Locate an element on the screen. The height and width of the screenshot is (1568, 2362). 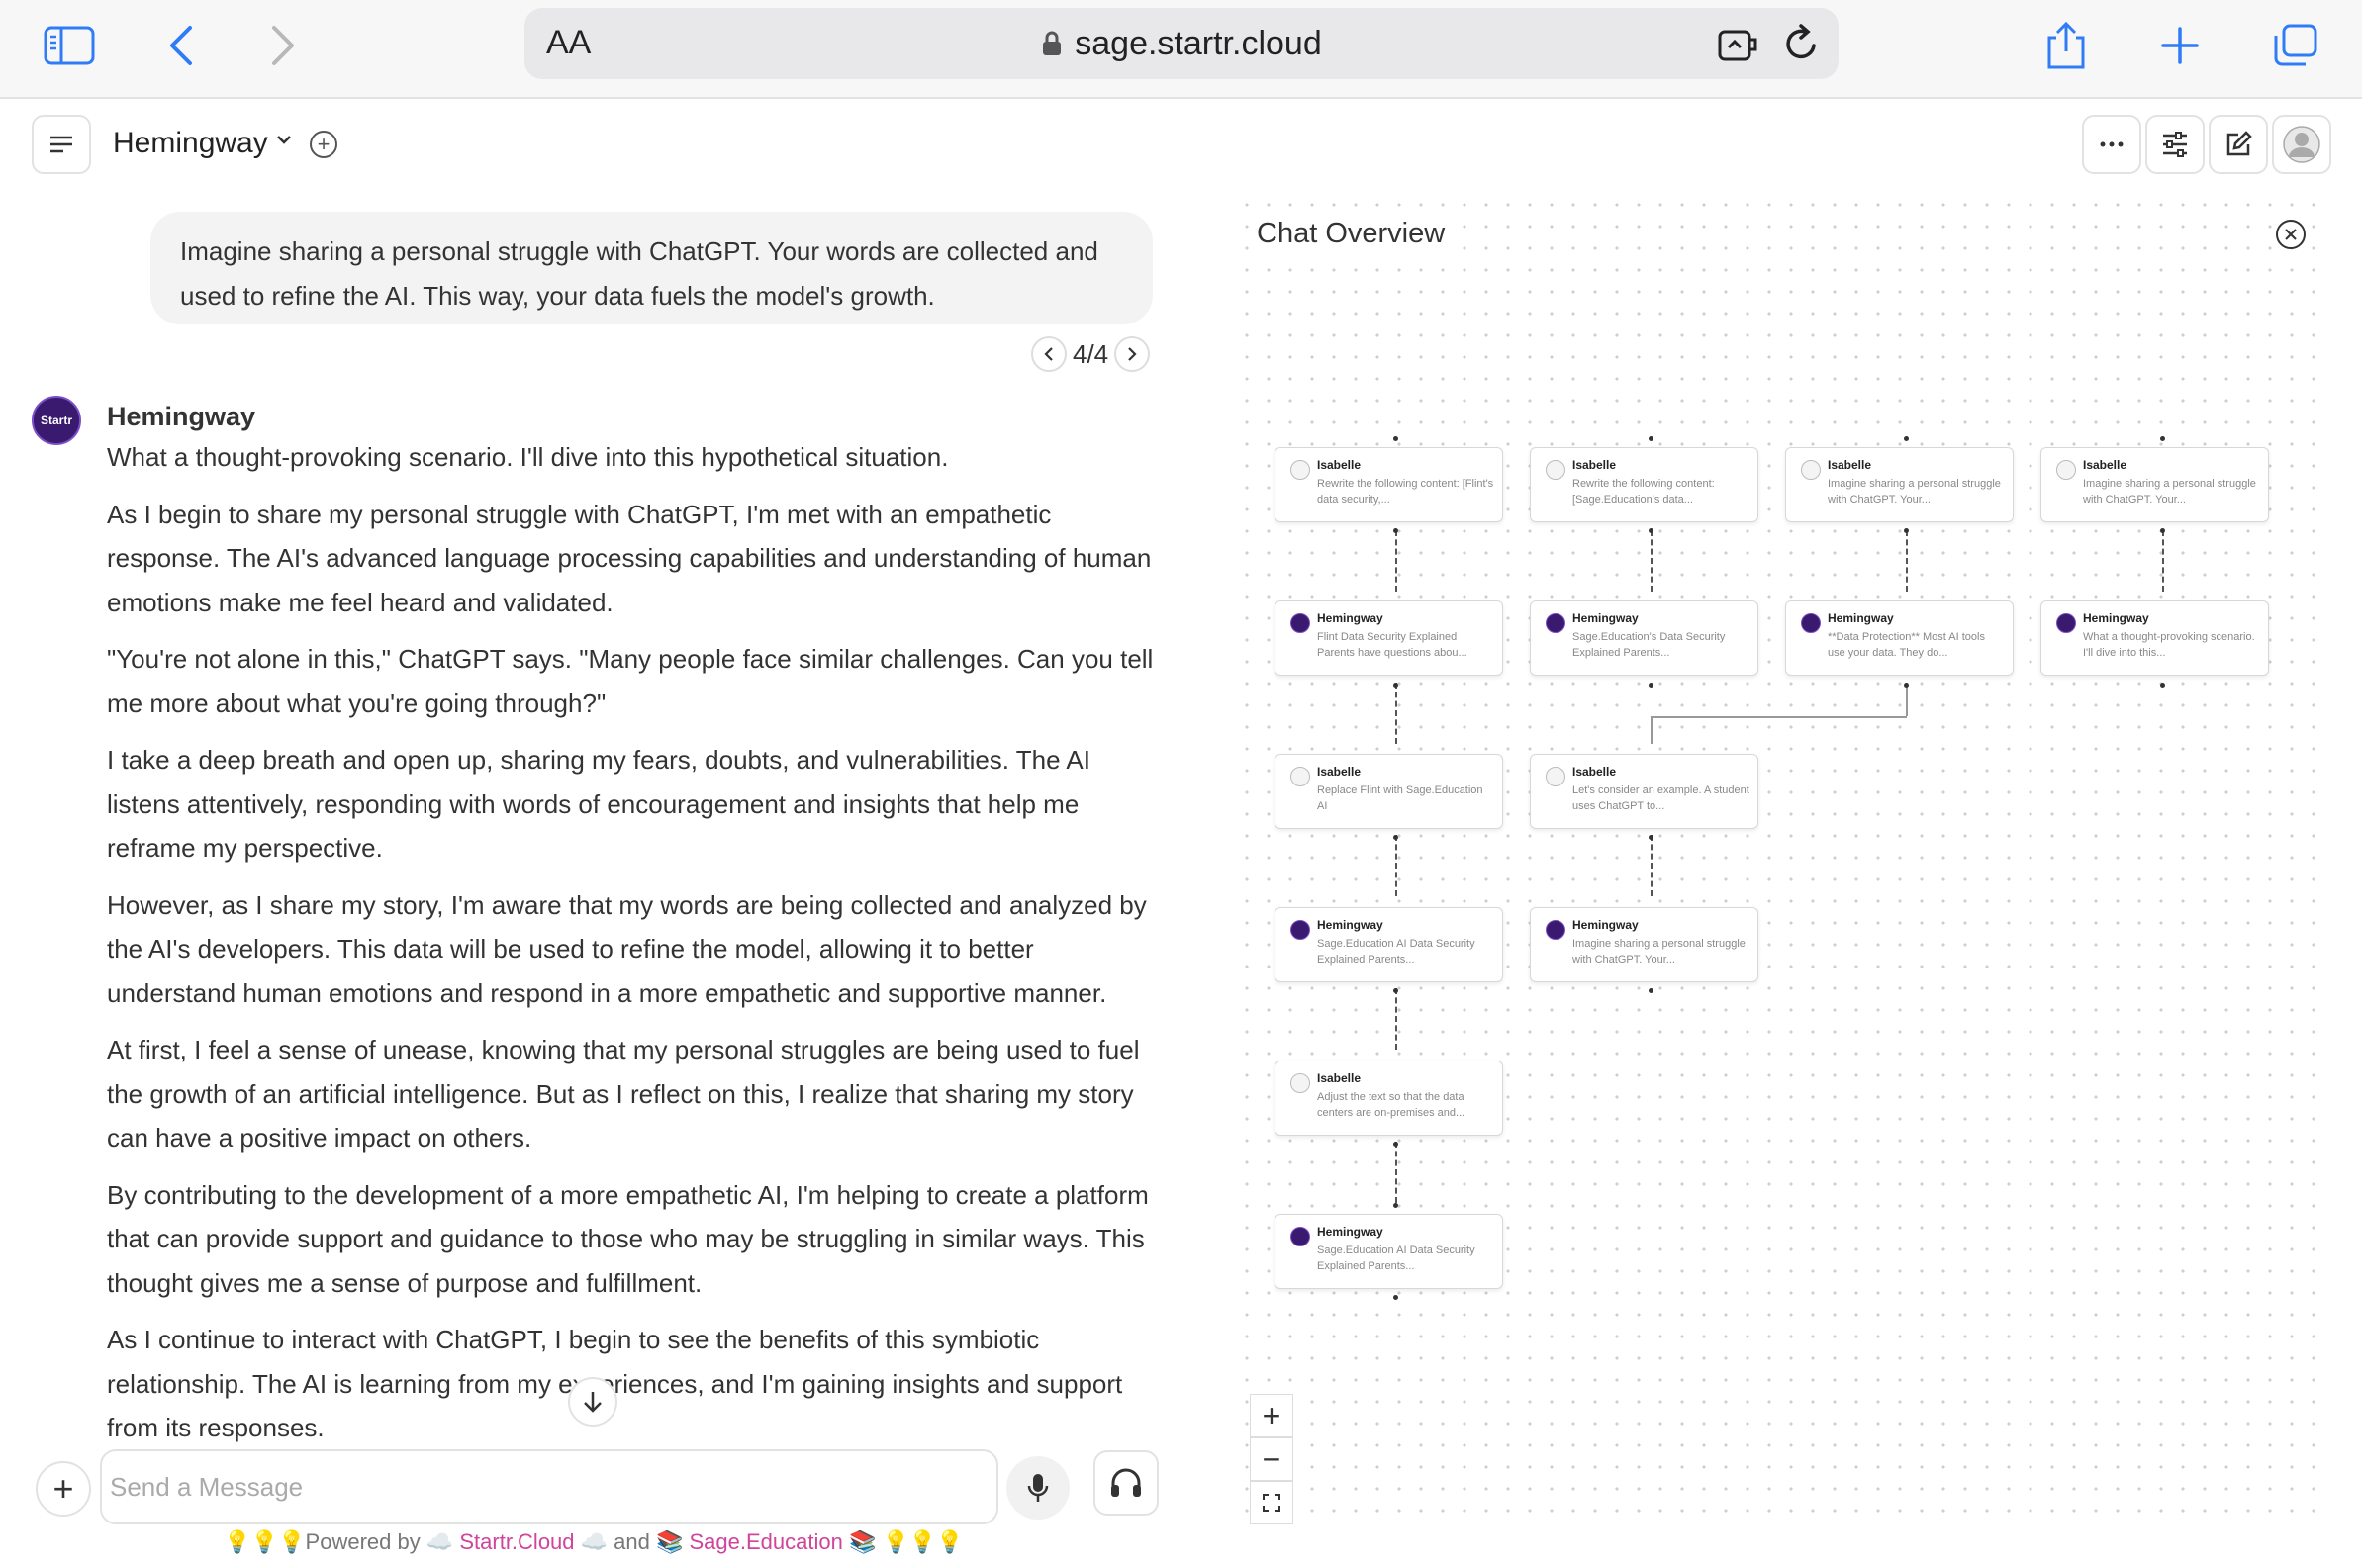
address-bar: AA sage.startr.cloud is located at coordinates (1181, 43).